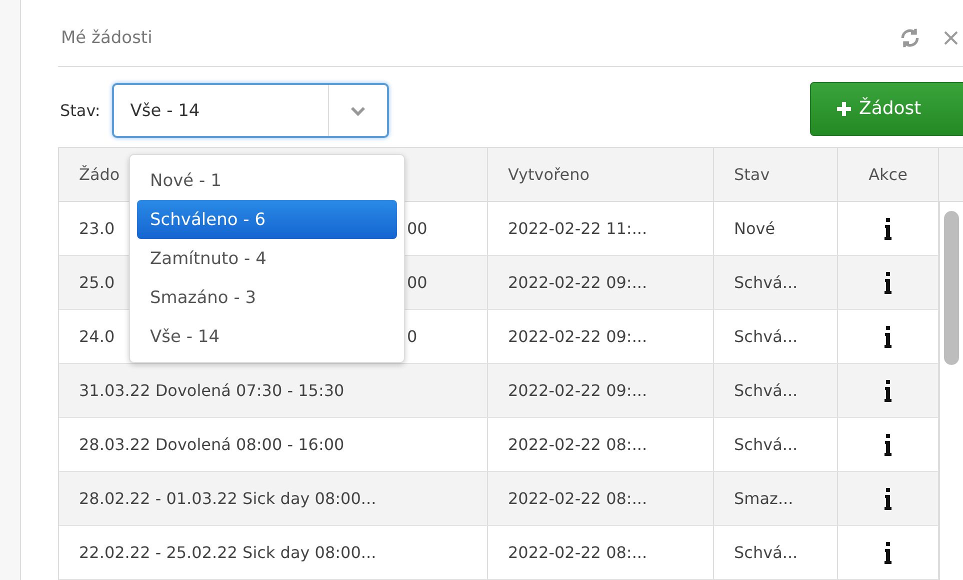 Image resolution: width=963 pixels, height=580 pixels. I want to click on status-select: Vše - 14, so click(251, 110).